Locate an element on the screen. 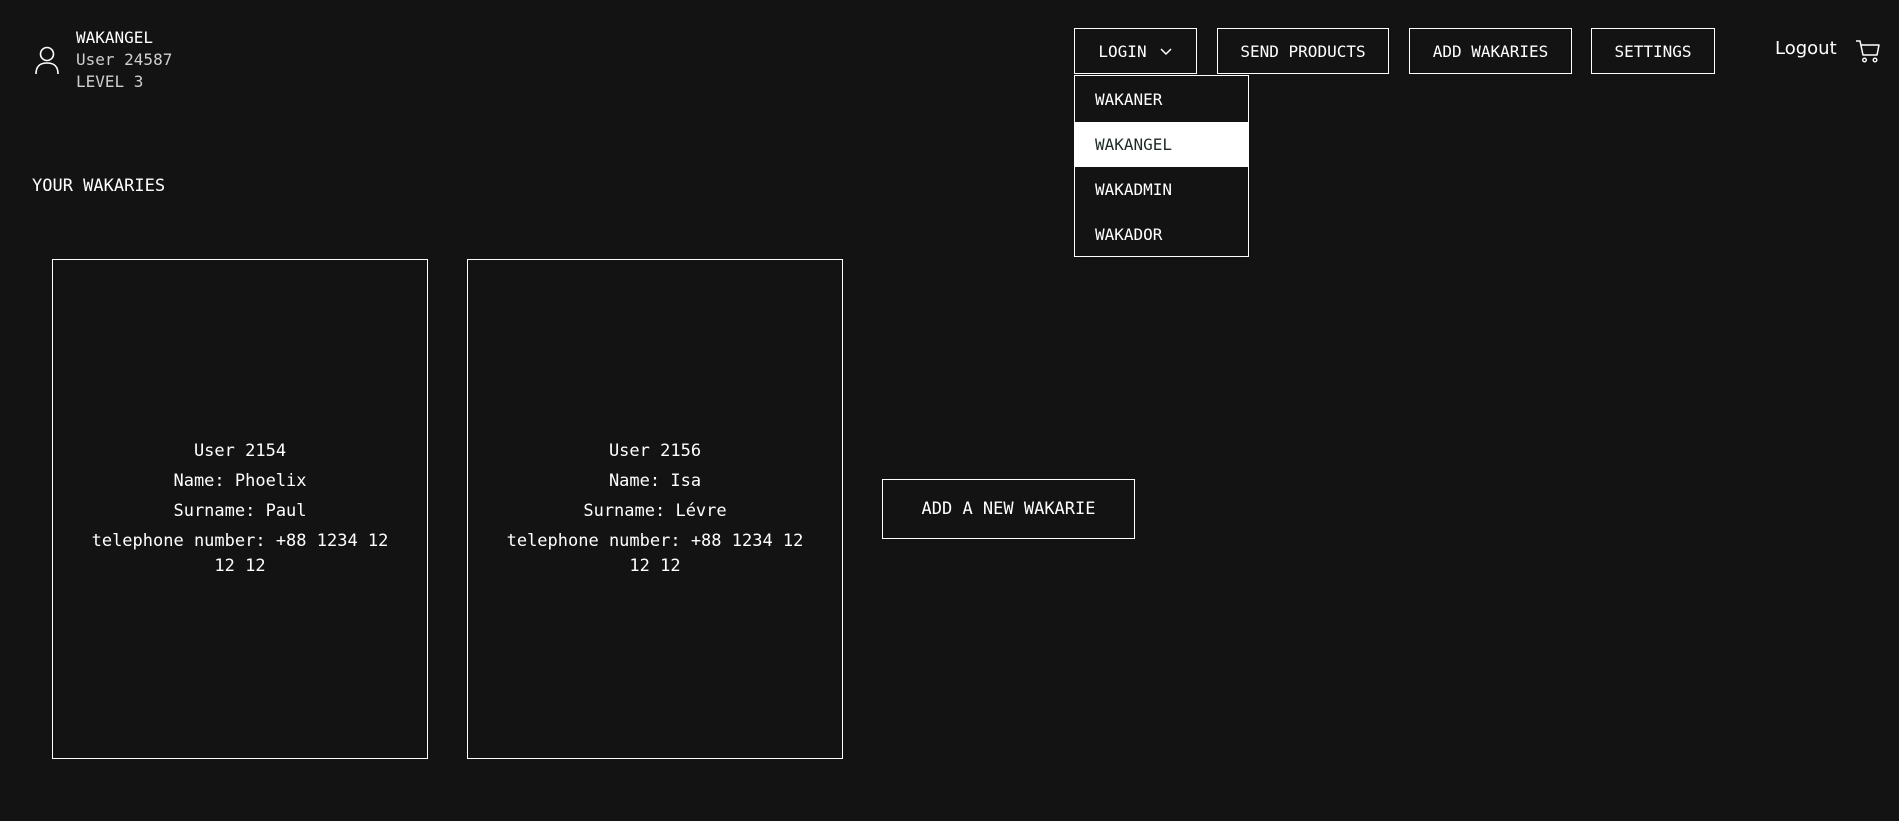 The width and height of the screenshot is (1899, 821). chevron-down-icon is located at coordinates (1166, 52).